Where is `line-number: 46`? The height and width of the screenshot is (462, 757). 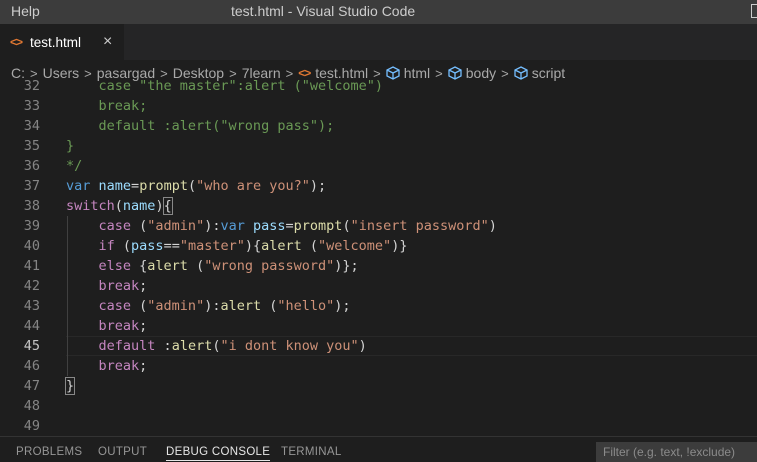
line-number: 46 is located at coordinates (31, 366).